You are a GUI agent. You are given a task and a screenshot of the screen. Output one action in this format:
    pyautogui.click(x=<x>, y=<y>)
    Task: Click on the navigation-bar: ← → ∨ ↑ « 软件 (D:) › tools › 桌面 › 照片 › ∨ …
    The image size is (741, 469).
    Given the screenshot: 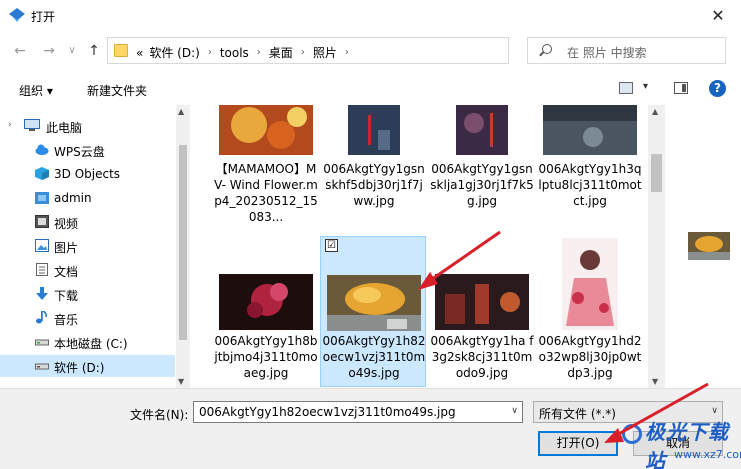 What is the action you would take?
    pyautogui.click(x=370, y=51)
    